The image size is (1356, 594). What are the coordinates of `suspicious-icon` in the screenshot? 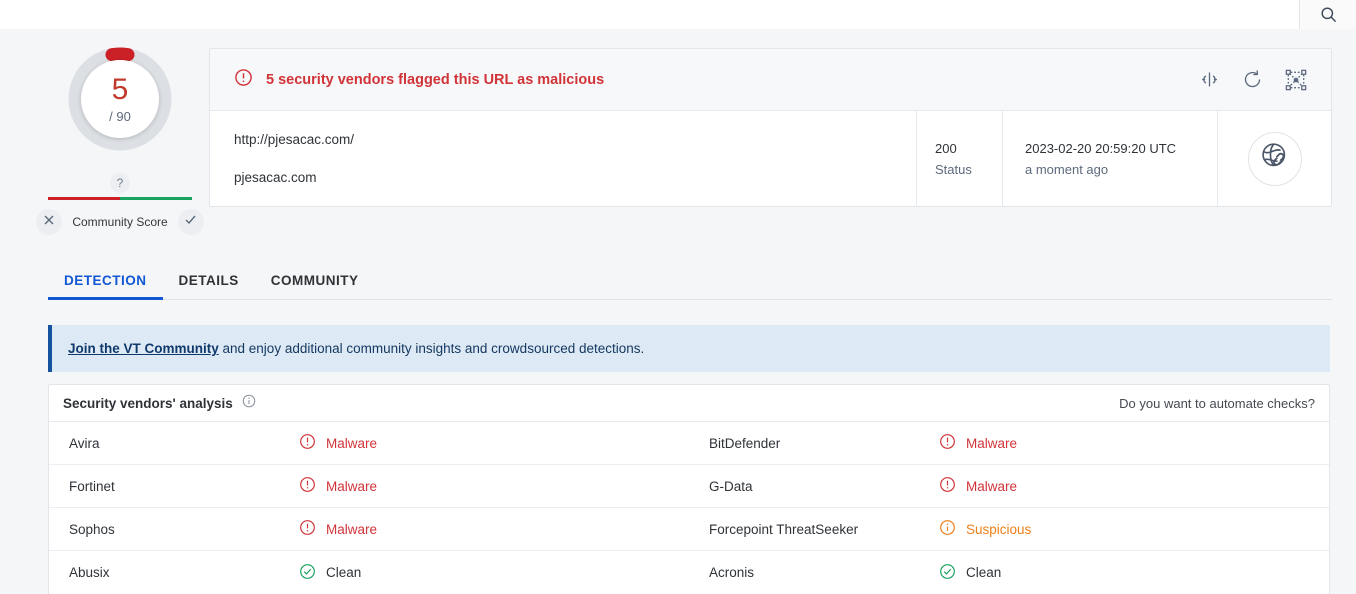 It's located at (947, 529).